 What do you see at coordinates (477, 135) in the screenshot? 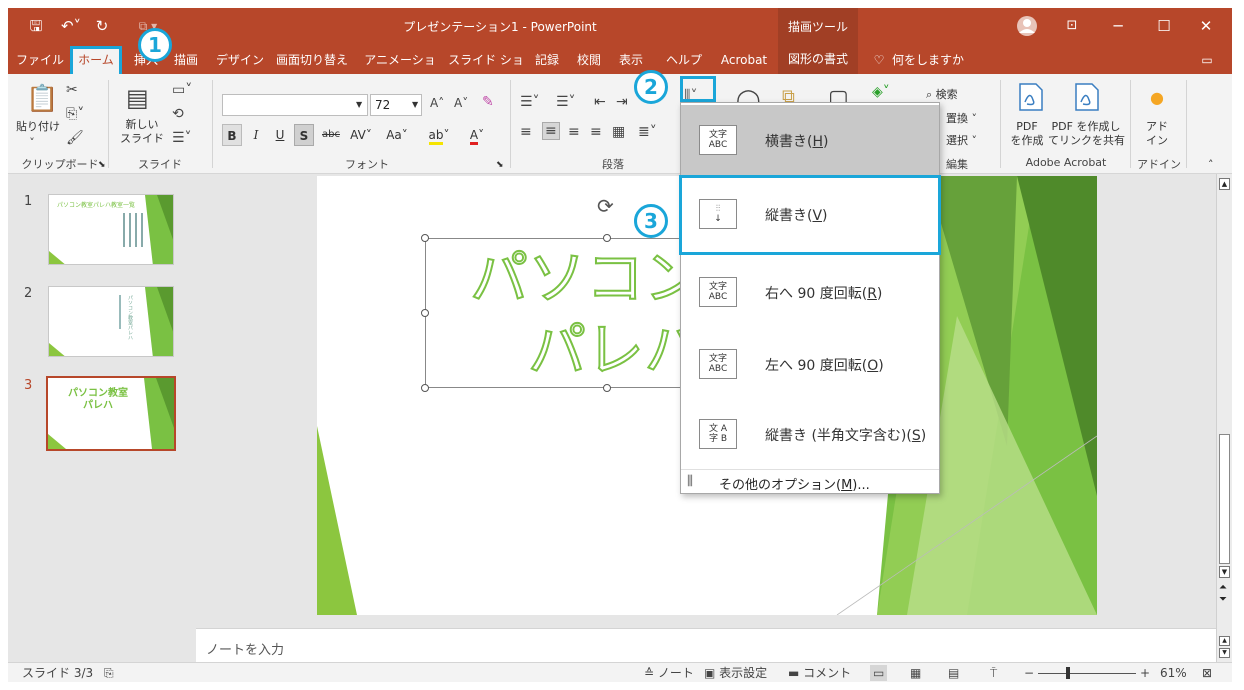
I see `font-color-button: A˅` at bounding box center [477, 135].